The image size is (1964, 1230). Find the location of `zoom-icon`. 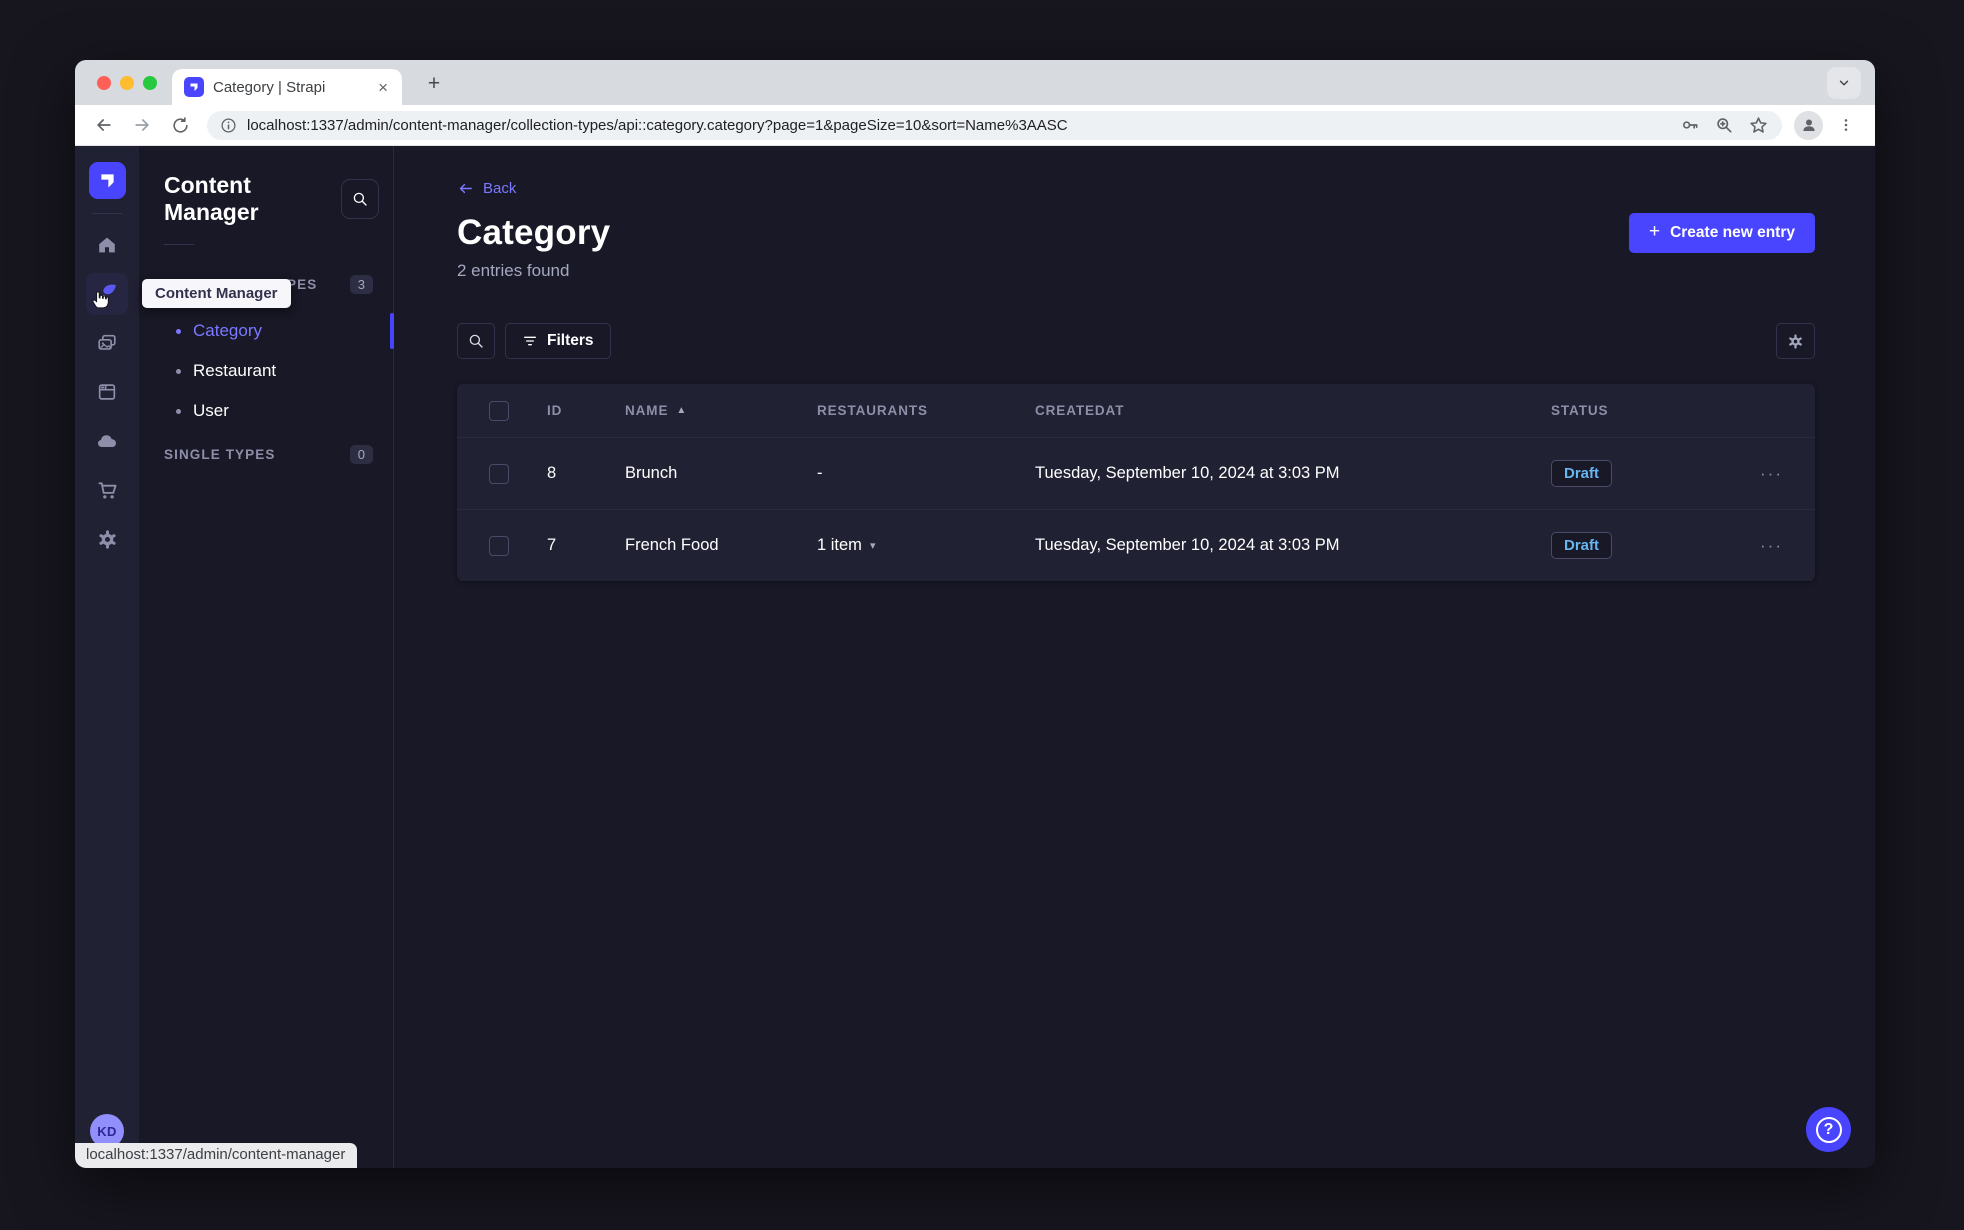

zoom-icon is located at coordinates (1724, 125).